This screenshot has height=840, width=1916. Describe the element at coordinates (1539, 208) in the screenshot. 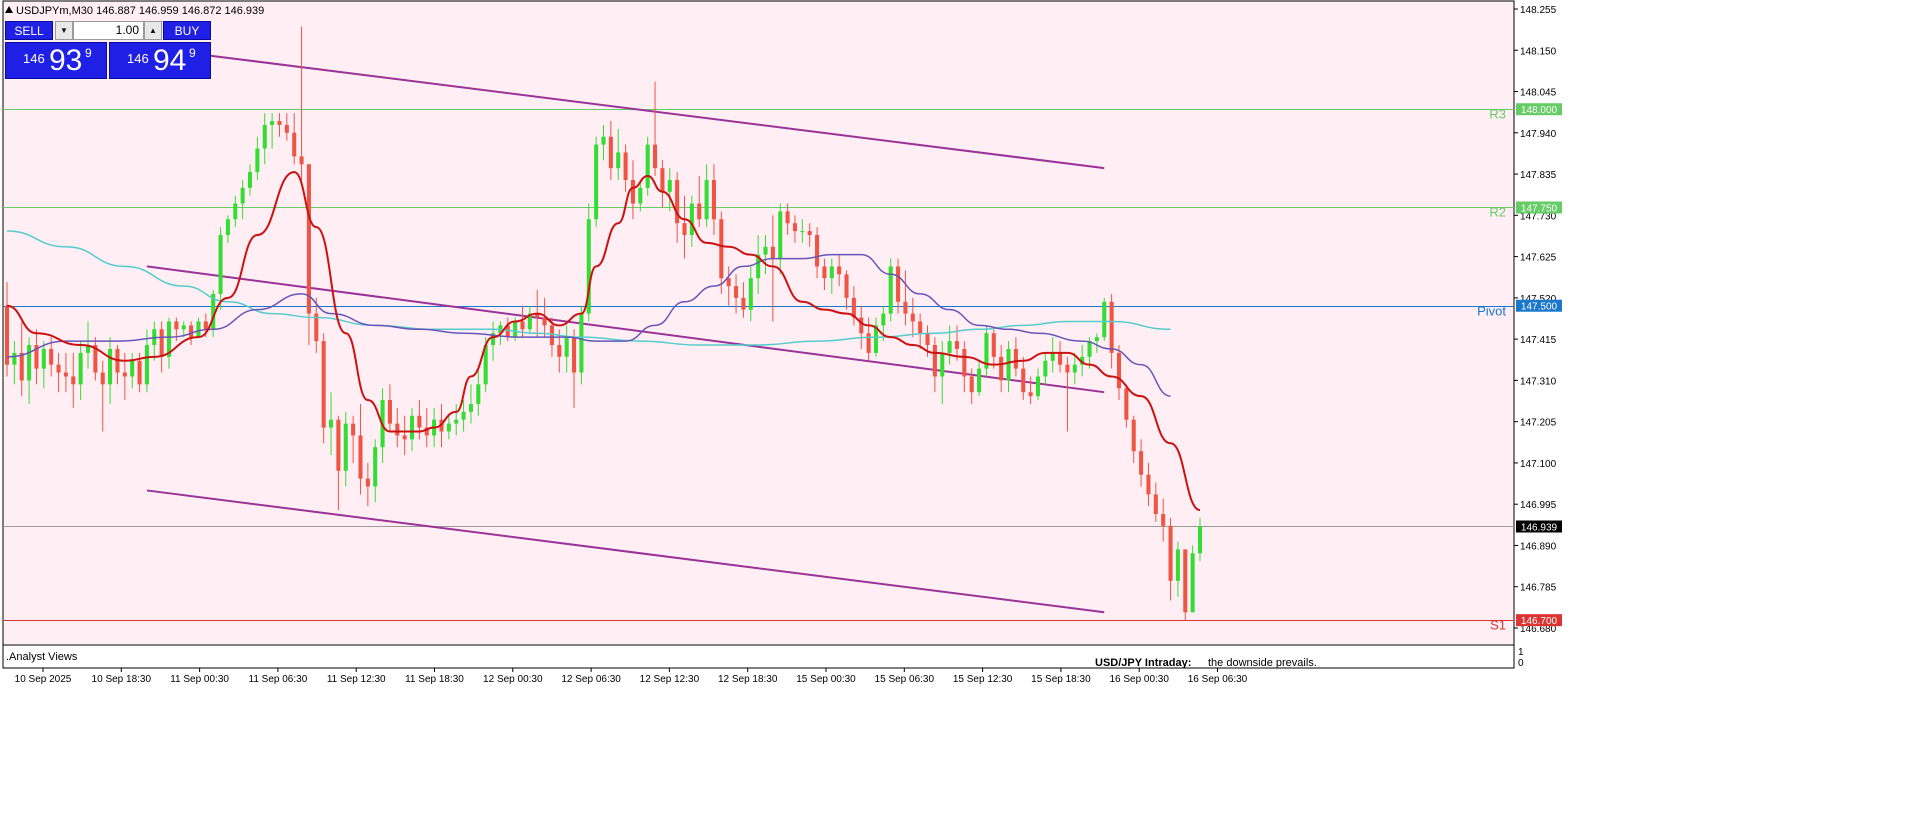

I see `level-price-label-r2: 147.750` at that location.